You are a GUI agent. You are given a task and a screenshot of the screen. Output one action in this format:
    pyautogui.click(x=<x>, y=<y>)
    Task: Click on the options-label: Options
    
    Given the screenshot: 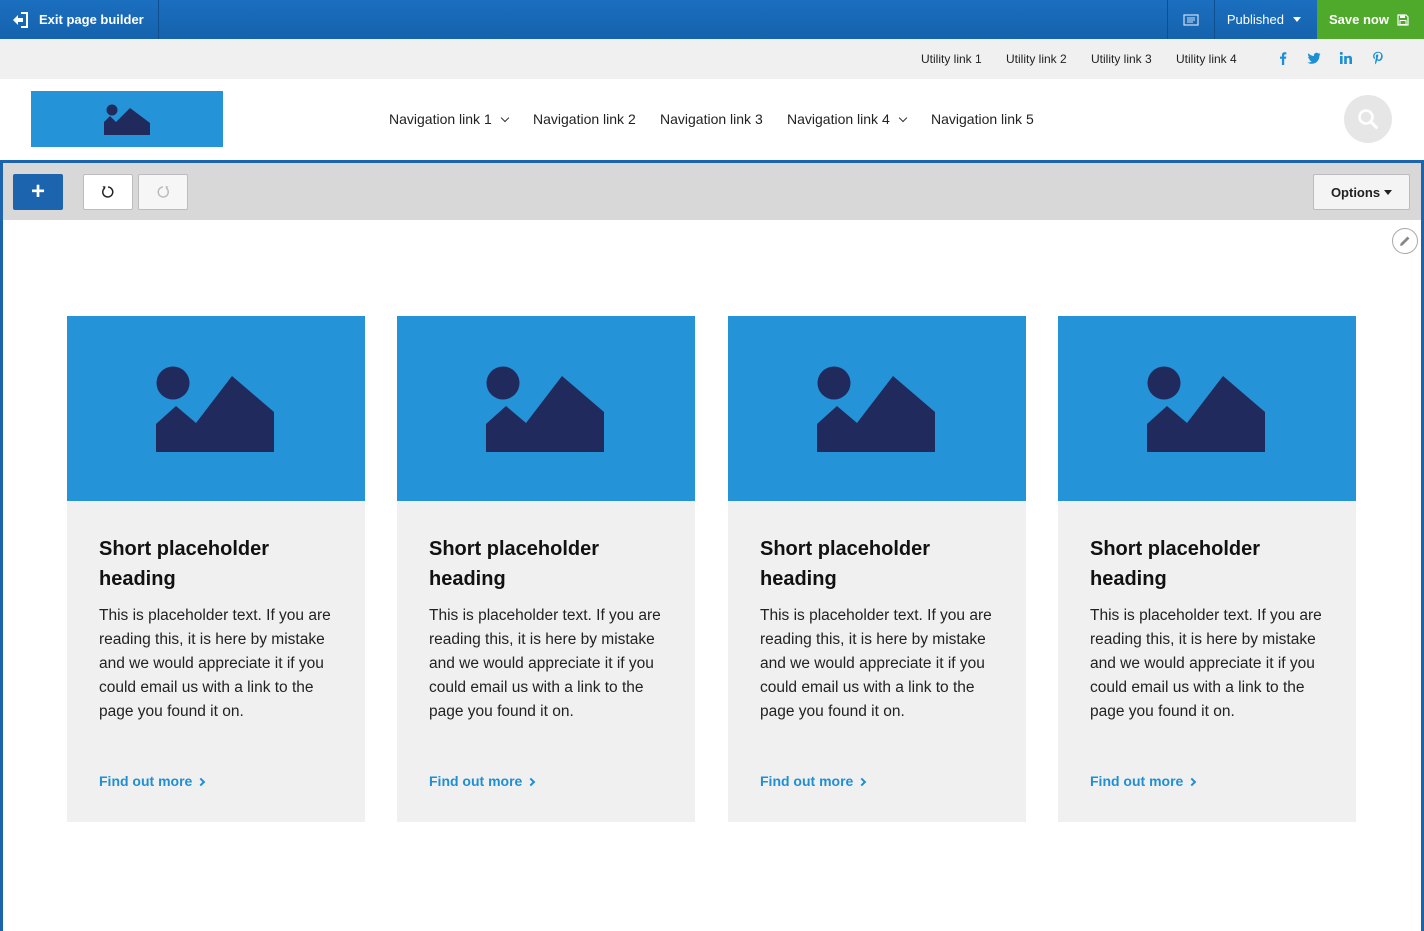 What is the action you would take?
    pyautogui.click(x=1355, y=192)
    